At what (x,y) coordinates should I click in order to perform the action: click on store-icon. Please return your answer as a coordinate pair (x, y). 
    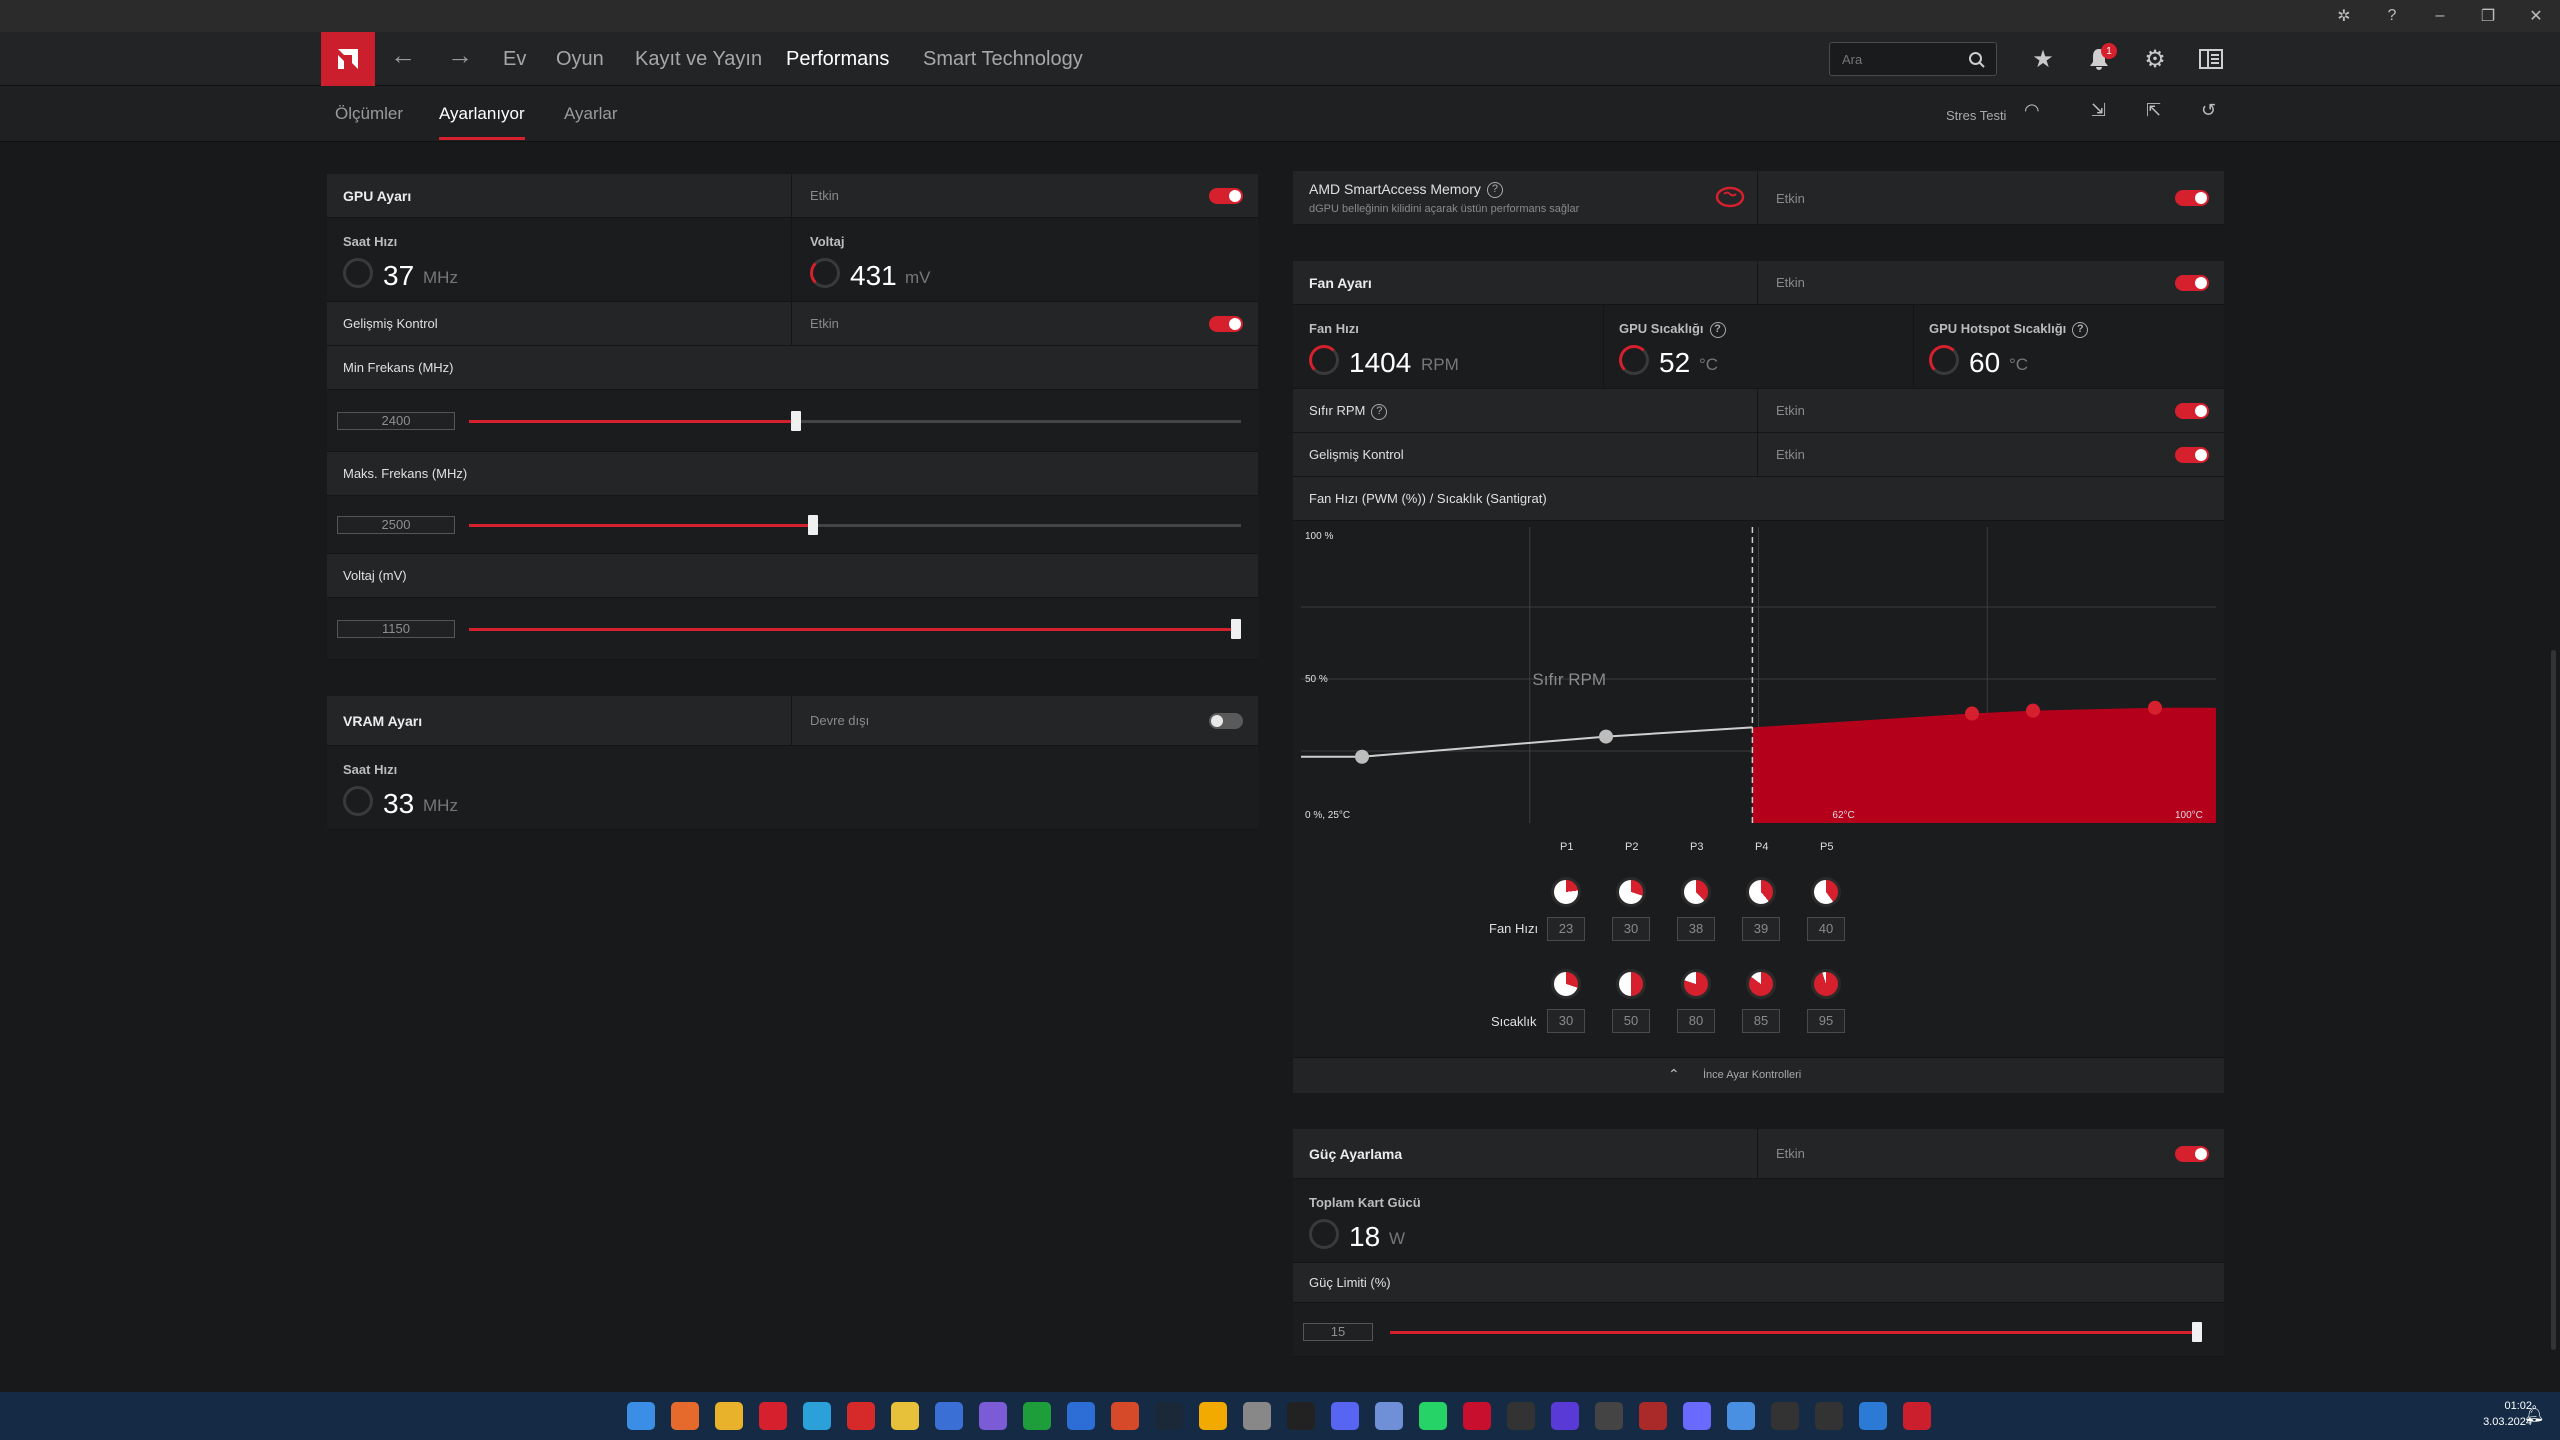
    Looking at the image, I should click on (949, 1416).